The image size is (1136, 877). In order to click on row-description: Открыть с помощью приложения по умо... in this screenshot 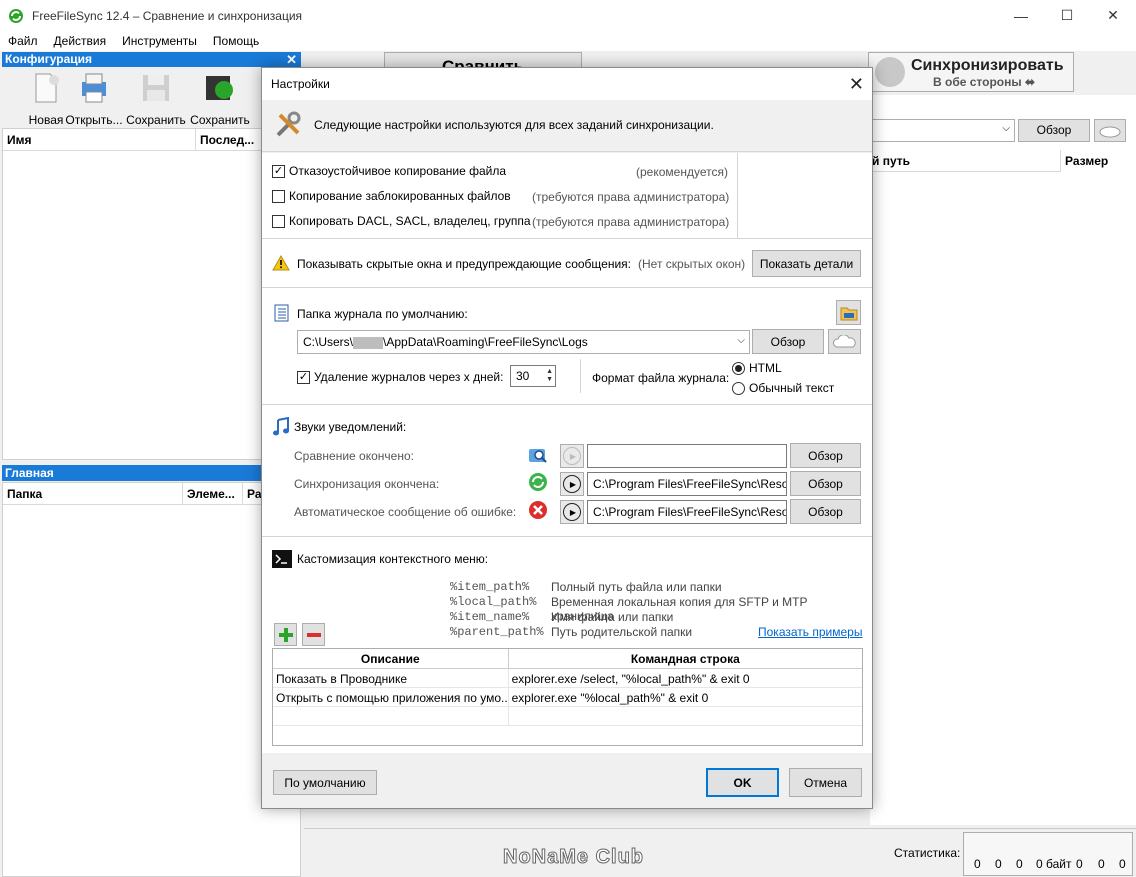, I will do `click(391, 697)`.